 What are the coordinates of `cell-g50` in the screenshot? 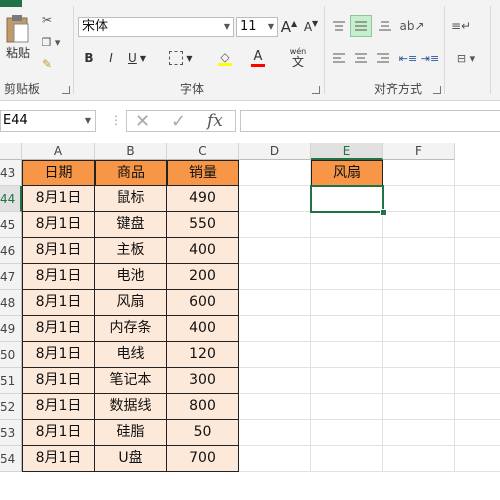 It's located at (477, 355).